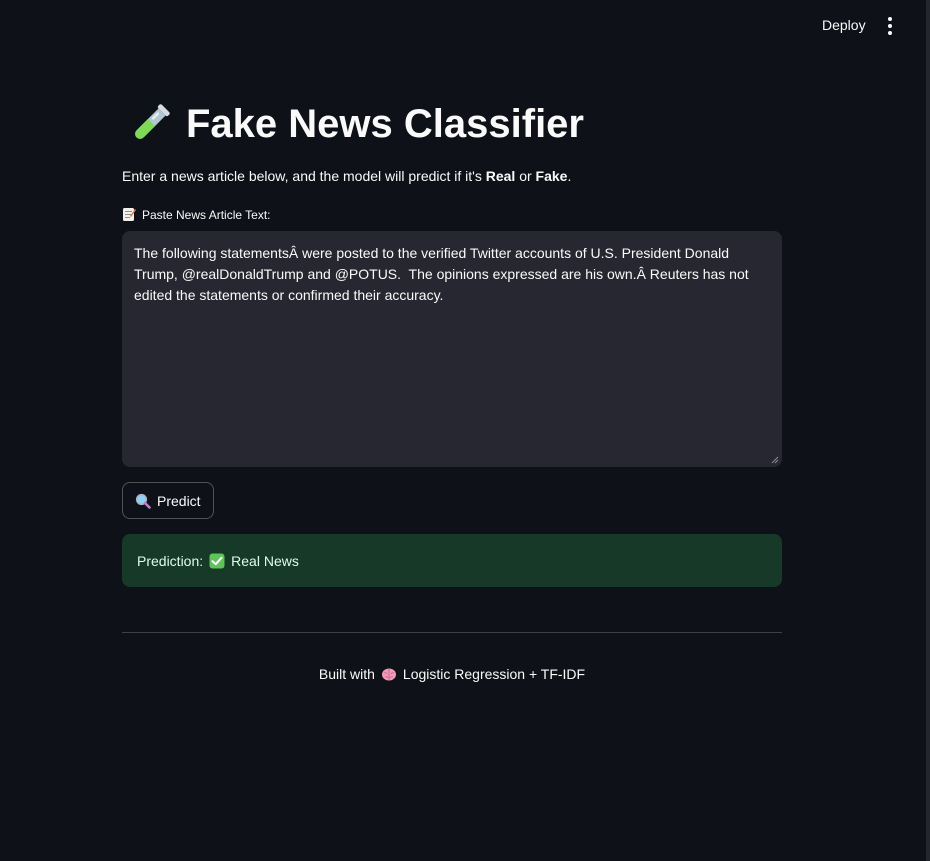 This screenshot has height=861, width=930. What do you see at coordinates (452, 560) in the screenshot?
I see `prediction-result: Prediction: Real News` at bounding box center [452, 560].